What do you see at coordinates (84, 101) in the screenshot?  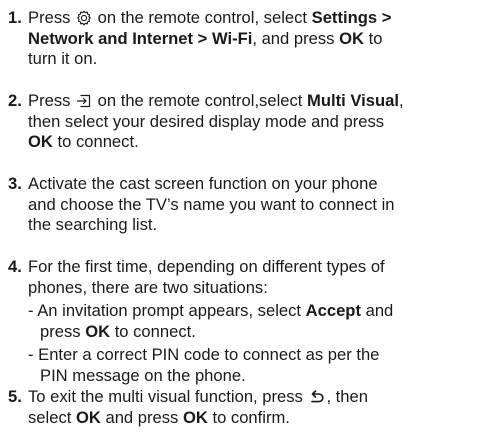 I see `input-source-icon` at bounding box center [84, 101].